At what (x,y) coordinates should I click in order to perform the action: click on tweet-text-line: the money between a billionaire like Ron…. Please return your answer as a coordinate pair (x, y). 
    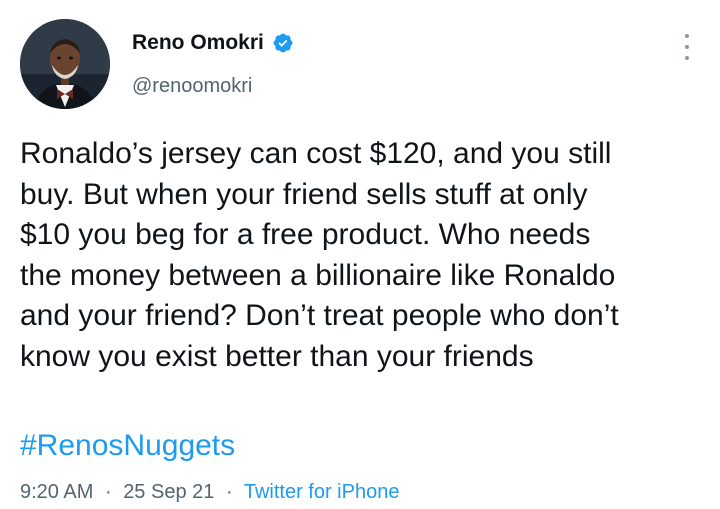
    Looking at the image, I should click on (318, 275).